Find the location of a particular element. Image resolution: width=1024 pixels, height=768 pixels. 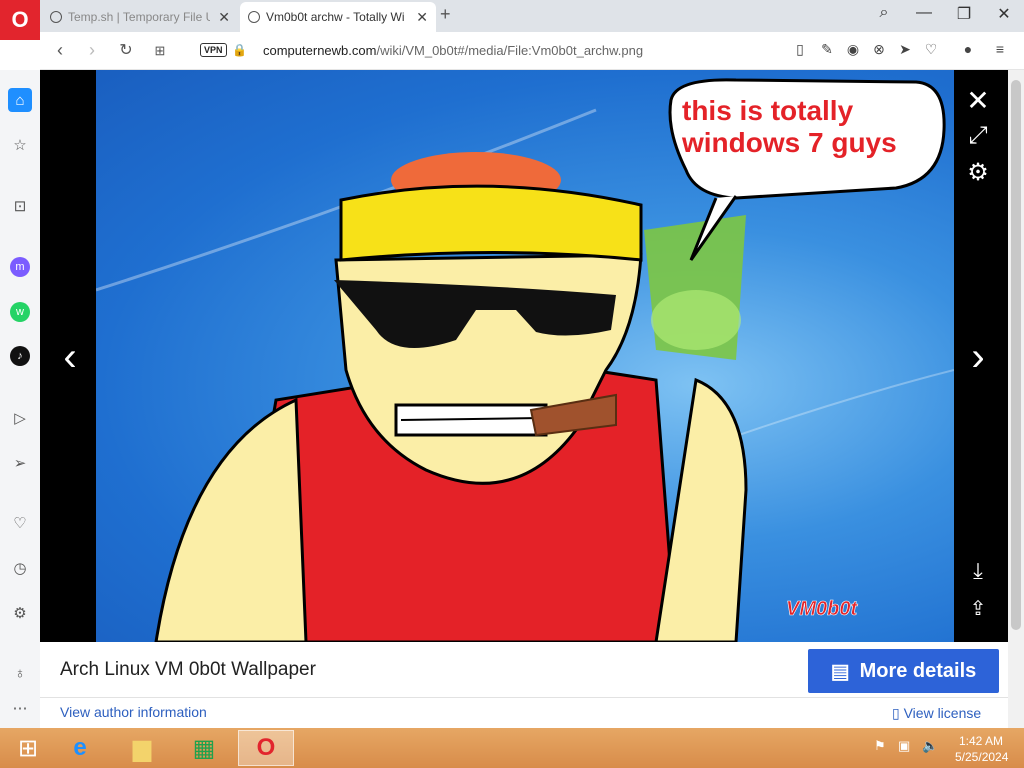

back-button: ‹ is located at coordinates (60, 50).